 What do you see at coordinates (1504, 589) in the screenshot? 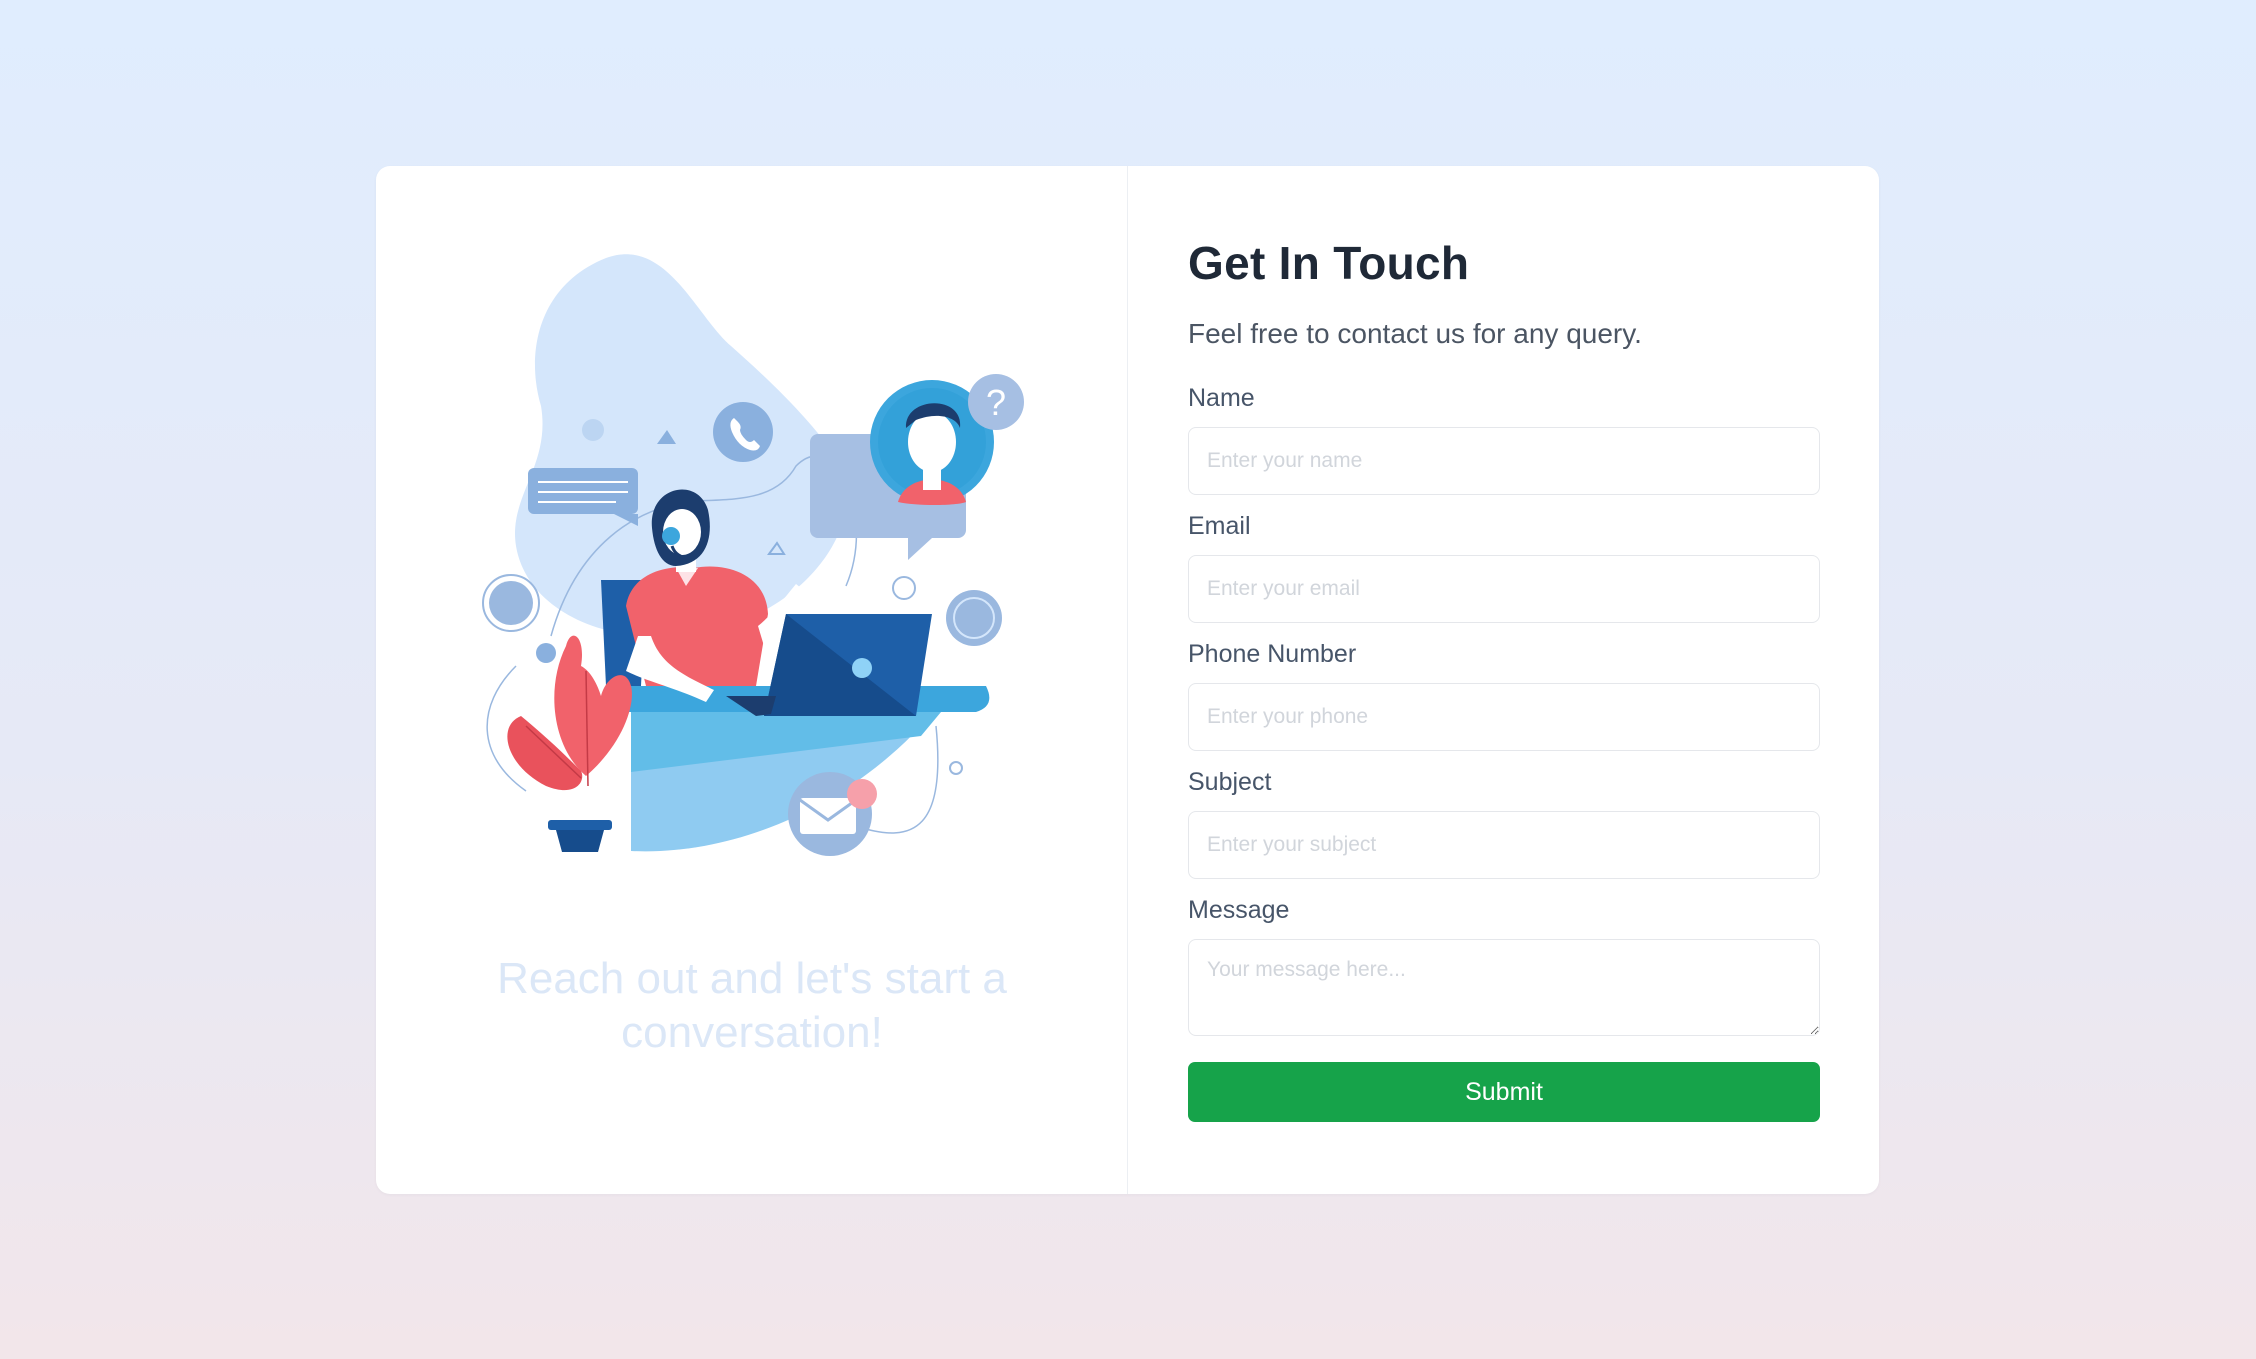
I see `email-input` at bounding box center [1504, 589].